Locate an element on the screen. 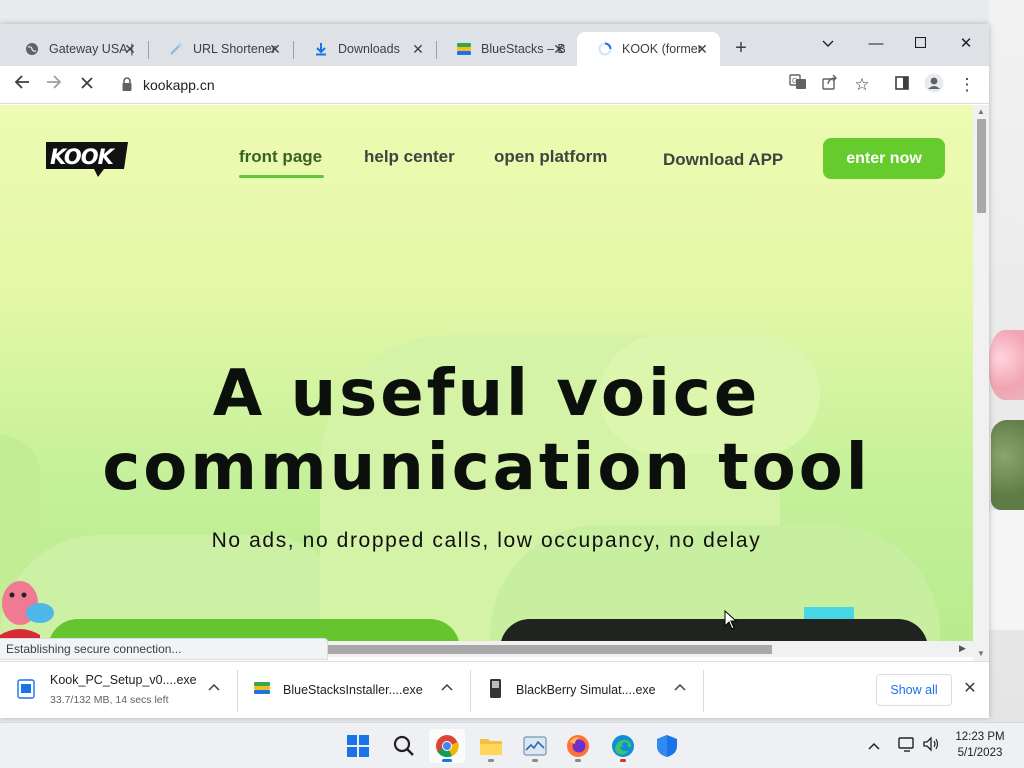 The height and width of the screenshot is (768, 1024). scroll-down-icon: ▼ is located at coordinates (981, 653).